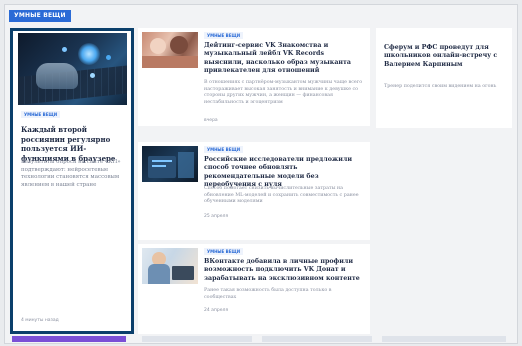  Describe the element at coordinates (40, 16) in the screenshot. I see `section-label: УМНЫЕ ВЕЩИ` at that location.